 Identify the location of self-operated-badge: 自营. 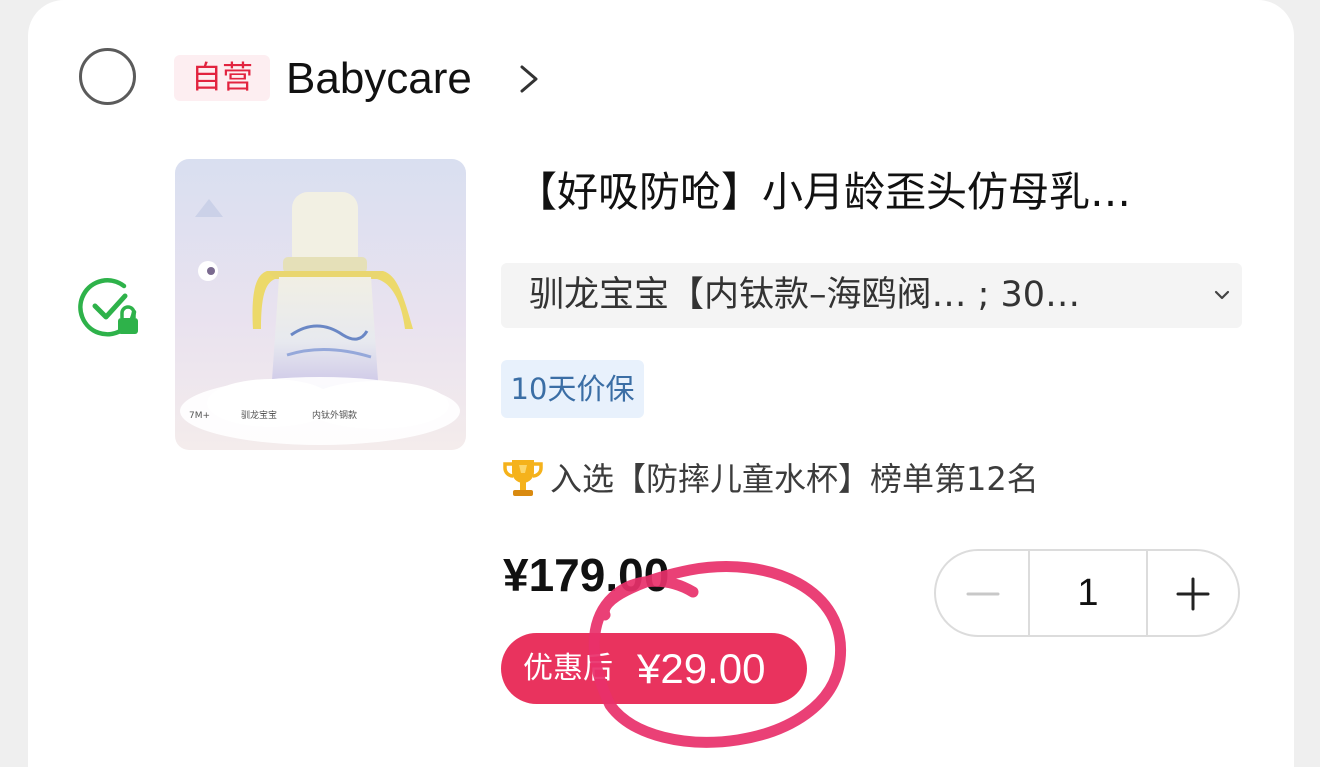
(222, 78).